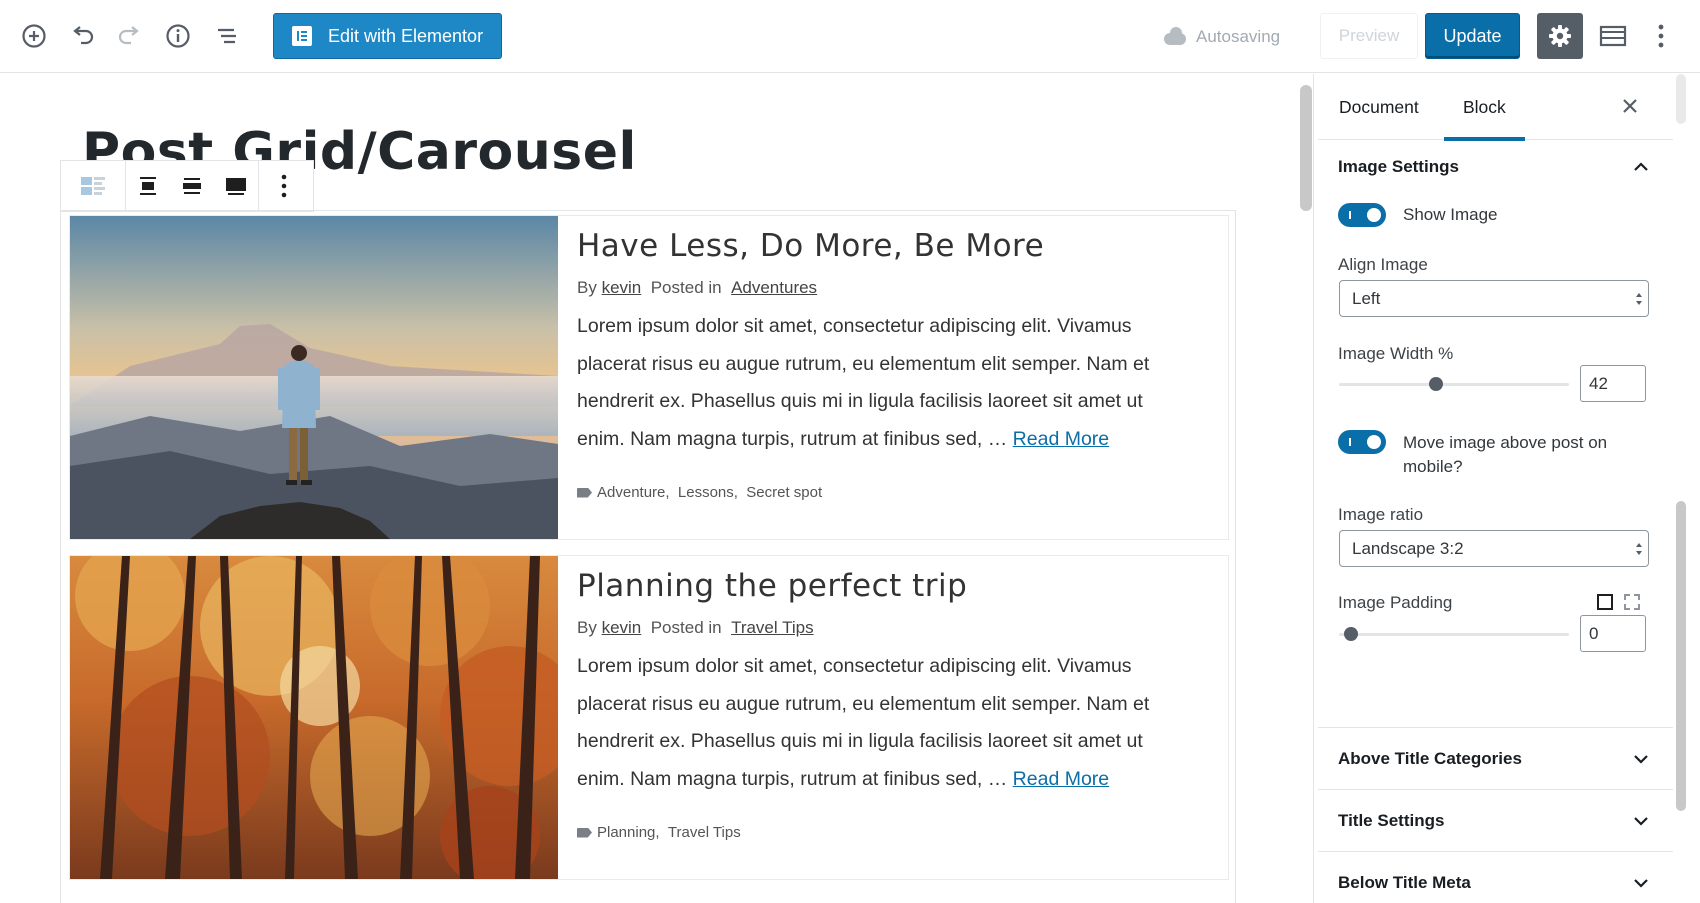  Describe the element at coordinates (148, 186) in the screenshot. I see `align-center-icon` at that location.